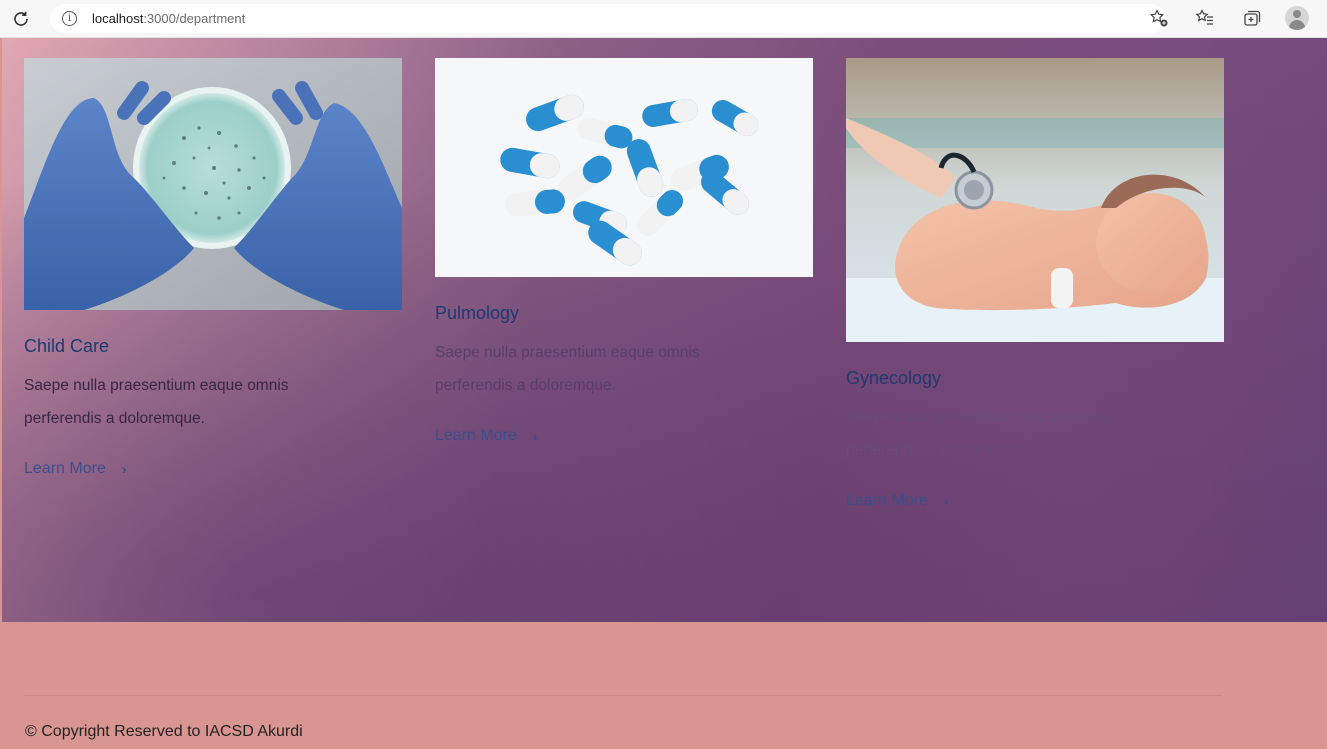 The height and width of the screenshot is (749, 1327). I want to click on department-image-capsules, so click(624, 167).